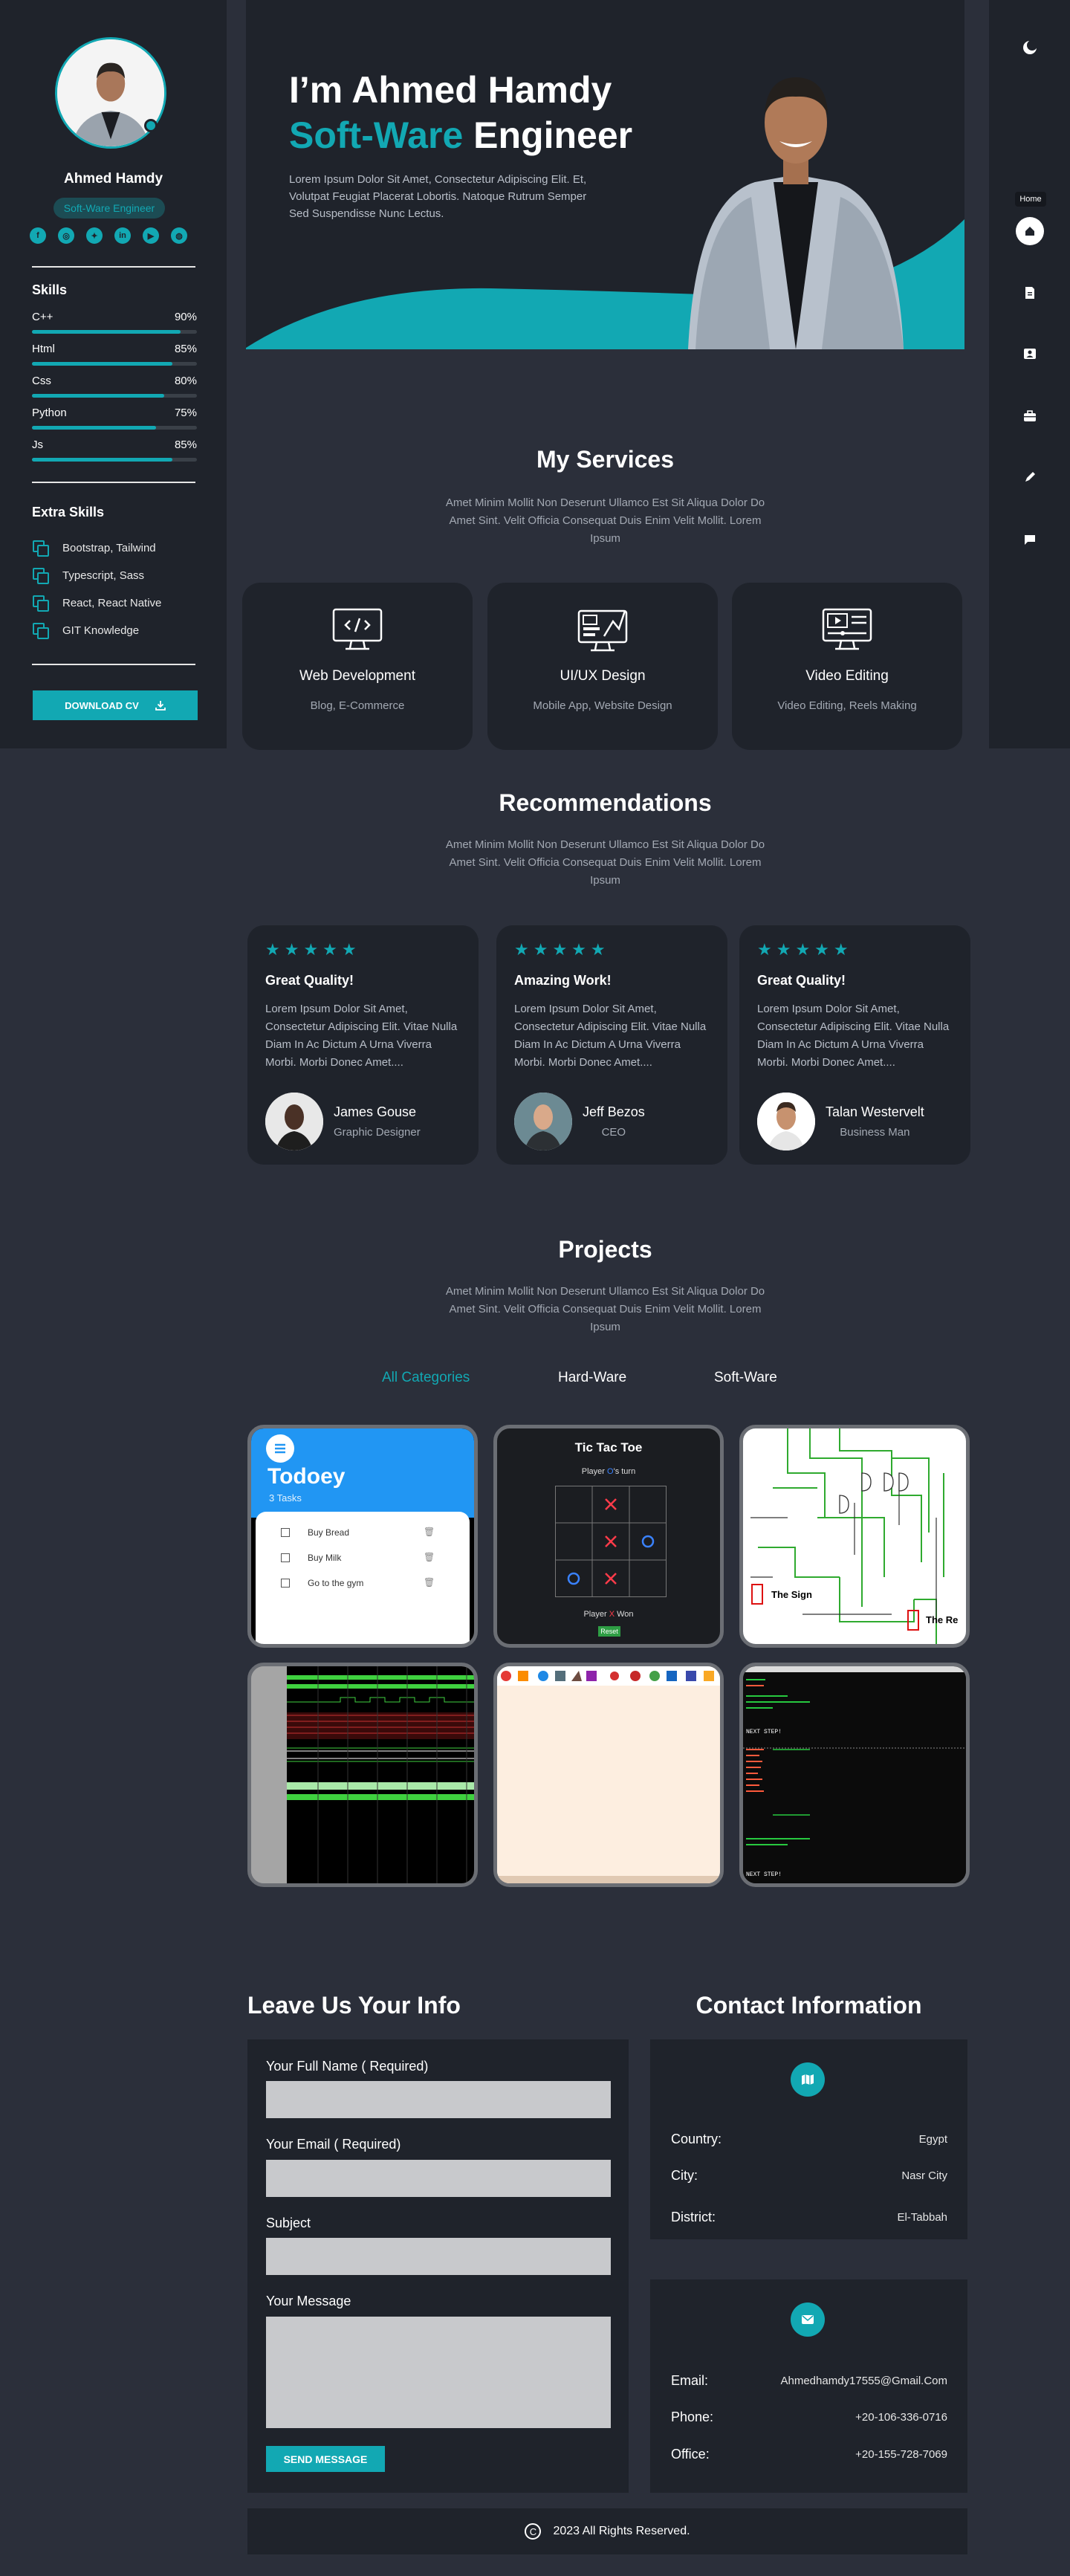 The height and width of the screenshot is (2576, 1070). What do you see at coordinates (438, 2372) in the screenshot?
I see `message-textarea` at bounding box center [438, 2372].